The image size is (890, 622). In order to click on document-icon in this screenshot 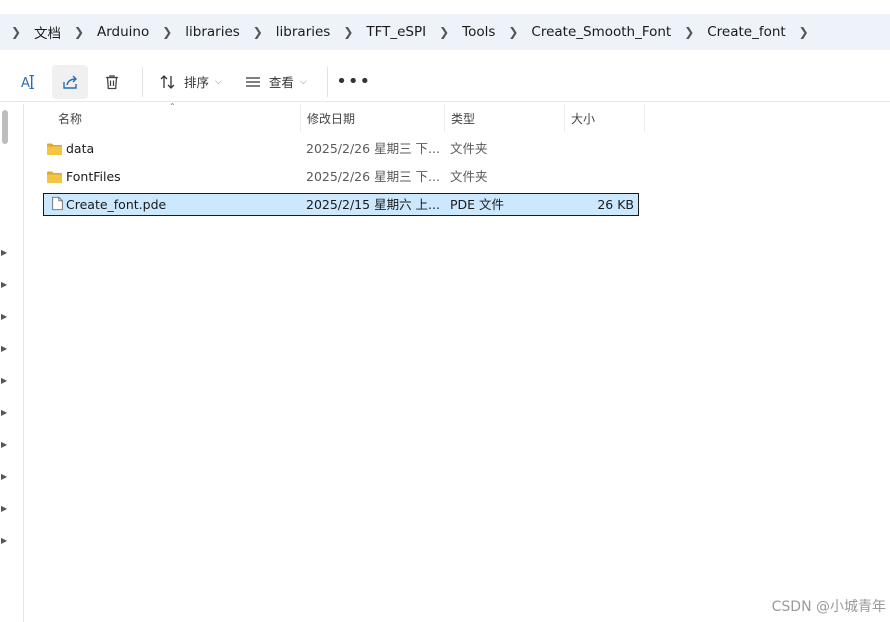, I will do `click(57, 203)`.